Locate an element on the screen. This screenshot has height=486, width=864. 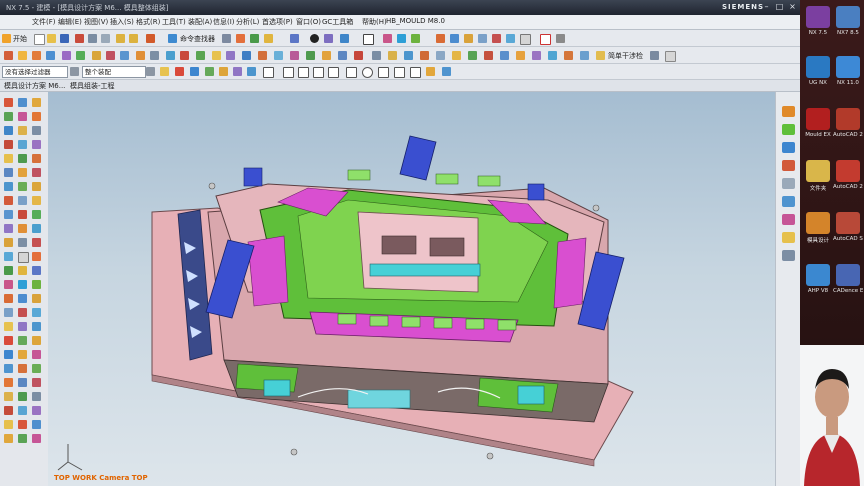
desktop-icon-autocad2016 is located at coordinates (848, 171).